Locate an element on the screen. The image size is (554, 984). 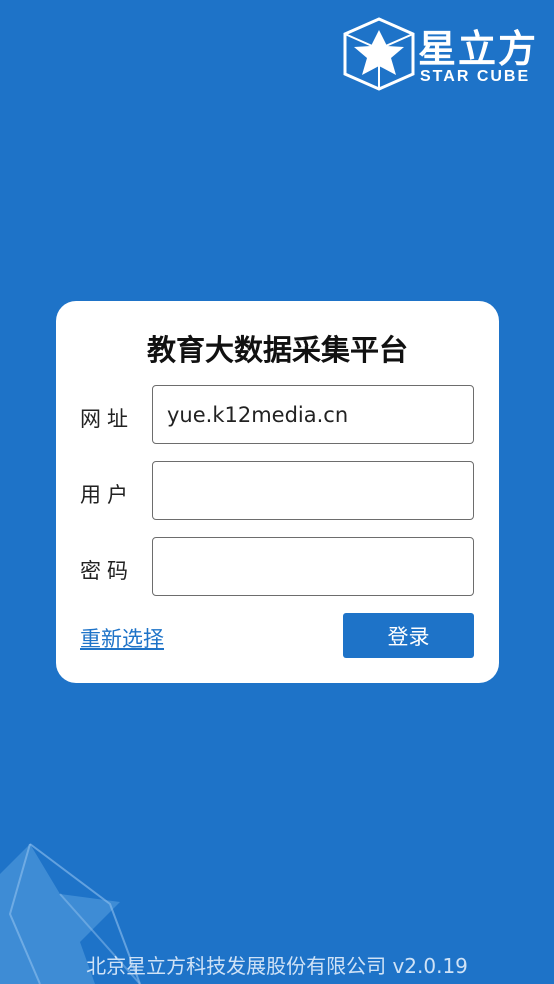
username-field is located at coordinates (313, 490).